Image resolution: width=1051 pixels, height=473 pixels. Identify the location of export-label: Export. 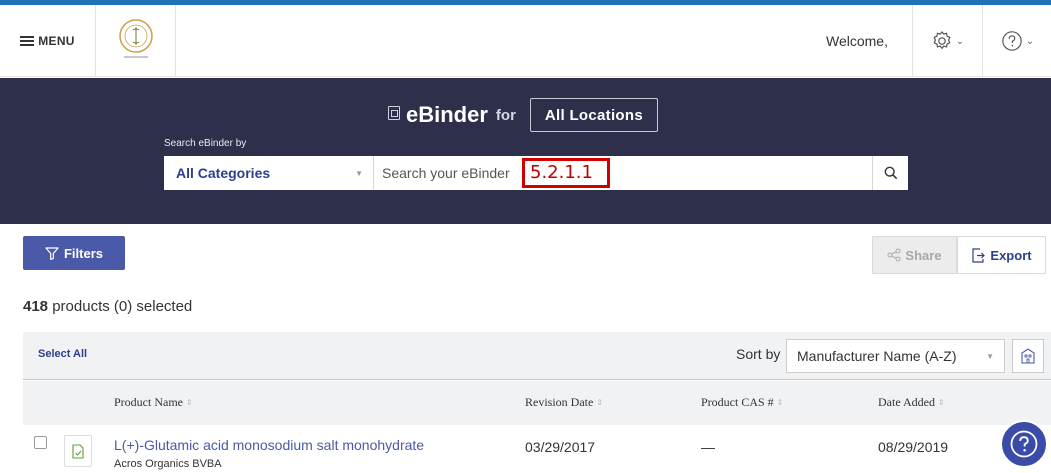
(1011, 255).